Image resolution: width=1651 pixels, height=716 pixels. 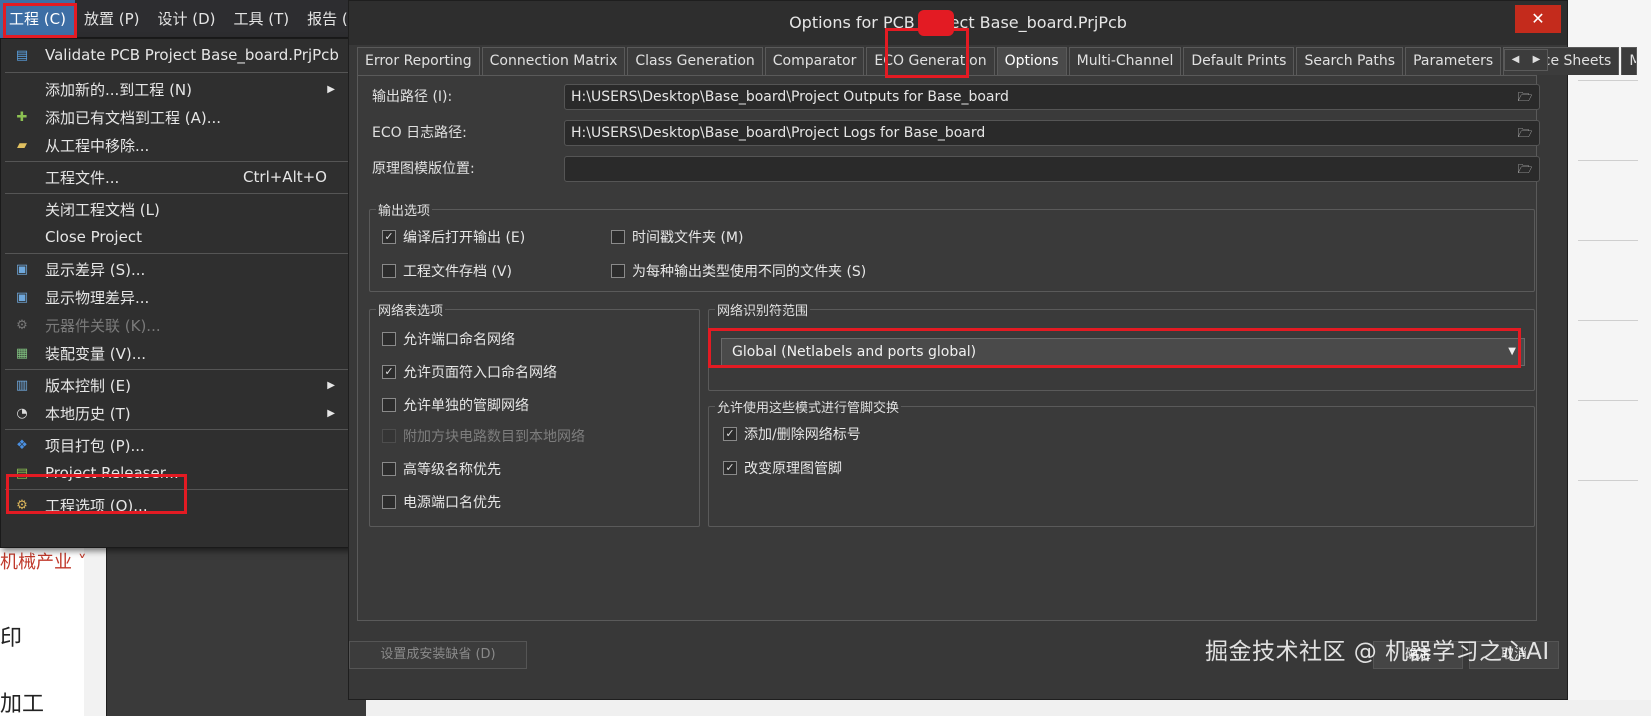 I want to click on web-text: 印, so click(x=11, y=638).